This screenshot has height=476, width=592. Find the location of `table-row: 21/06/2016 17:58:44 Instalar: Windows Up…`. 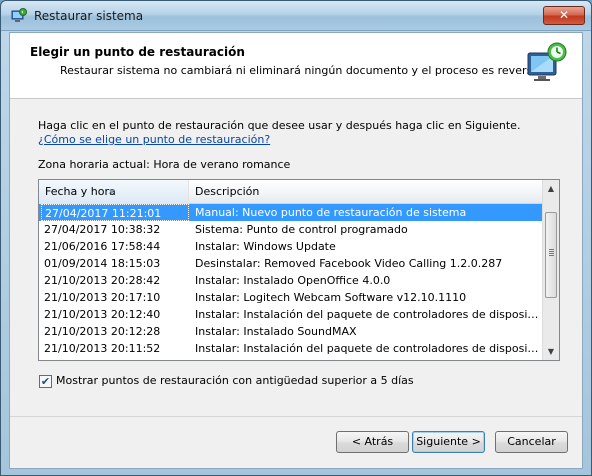

table-row: 21/06/2016 17:58:44 Instalar: Windows Up… is located at coordinates (291, 246).